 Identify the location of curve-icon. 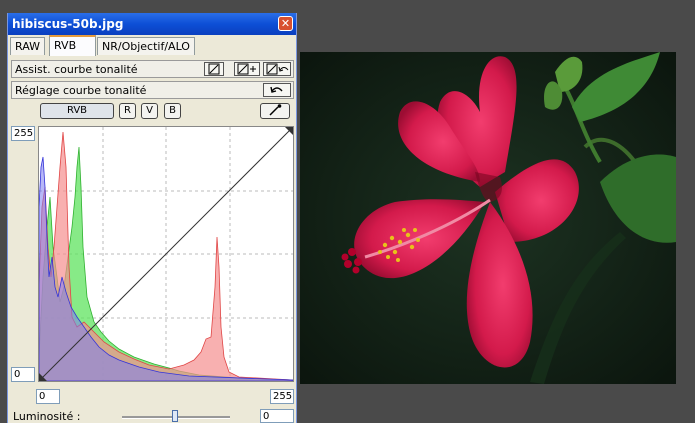
(214, 69).